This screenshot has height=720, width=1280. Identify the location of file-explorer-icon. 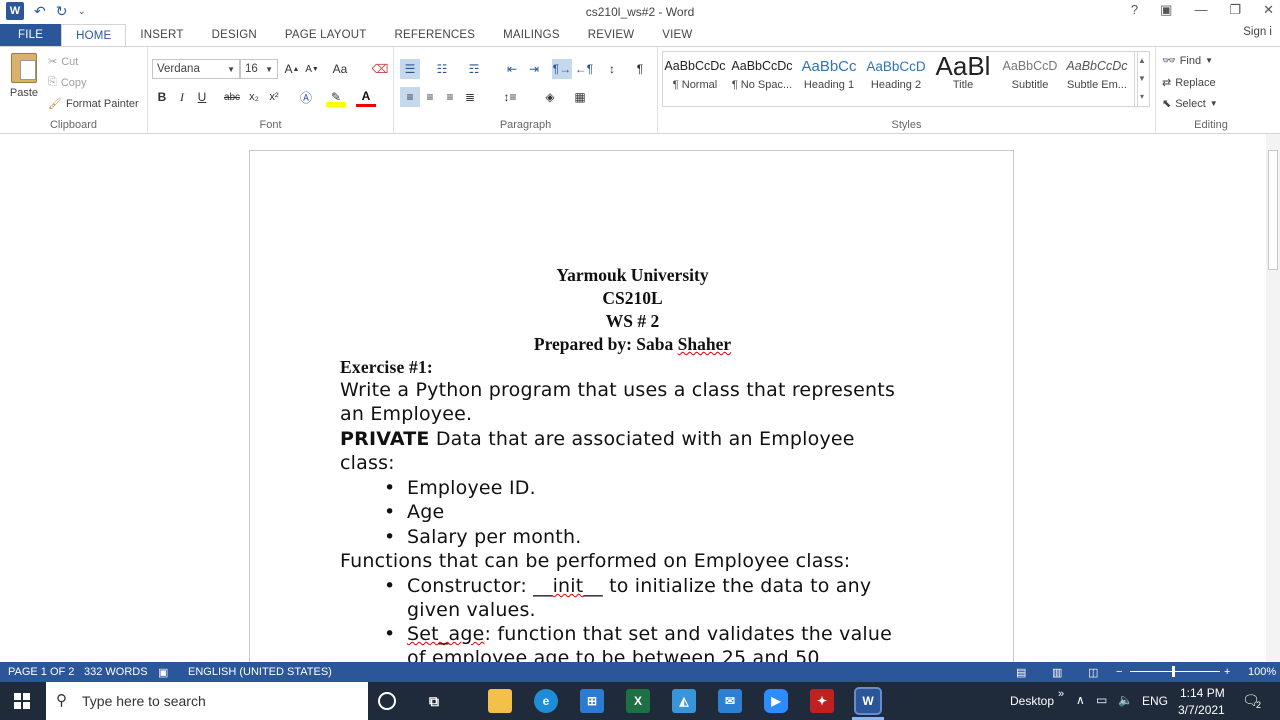
(500, 701).